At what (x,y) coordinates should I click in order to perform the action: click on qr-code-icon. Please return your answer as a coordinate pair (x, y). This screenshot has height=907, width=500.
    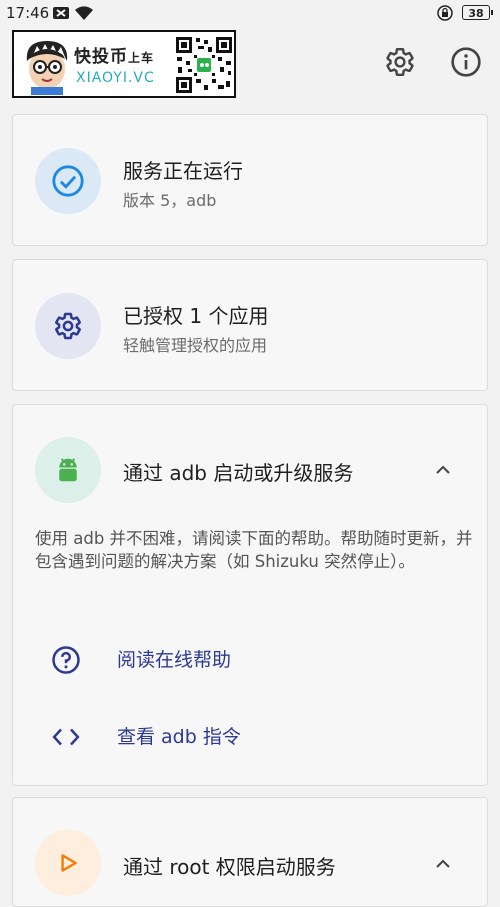
    Looking at the image, I should click on (204, 65).